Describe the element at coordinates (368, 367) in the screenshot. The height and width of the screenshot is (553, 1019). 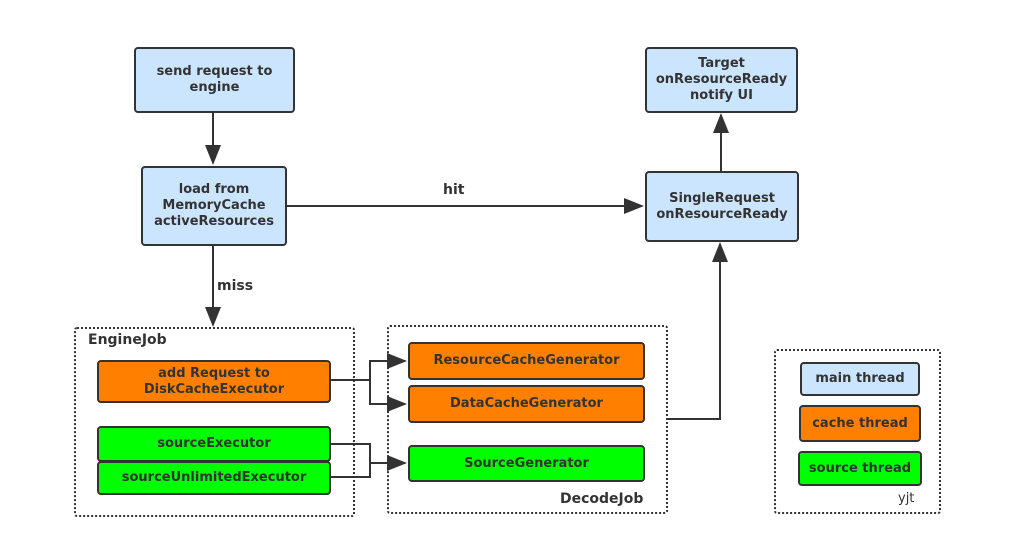
I see `edge-disk-to-resource` at that location.